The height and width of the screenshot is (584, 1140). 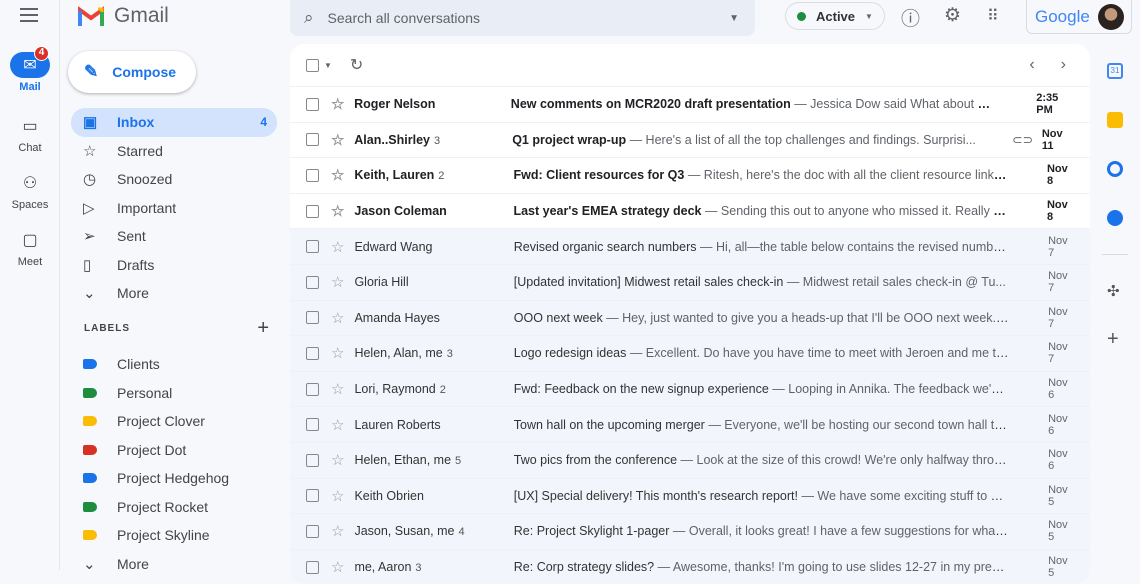 I want to click on label-item: Project Clover, so click(x=174, y=421).